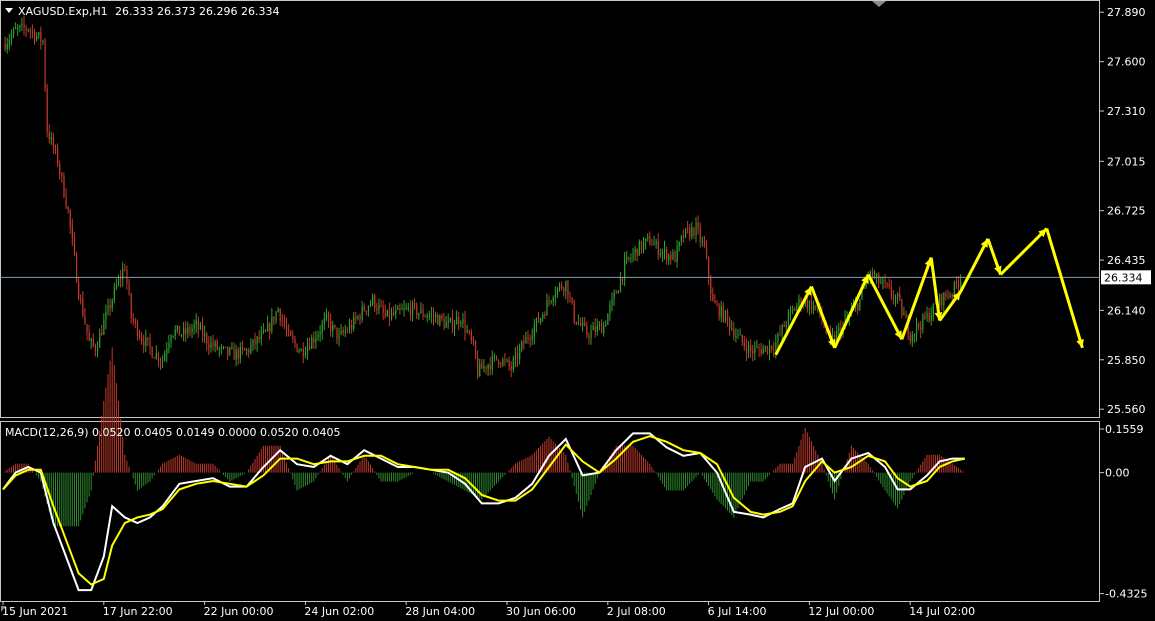 This screenshot has width=1155, height=621. Describe the element at coordinates (942, 611) in the screenshot. I see `time-tick-label: 14 Jul 02:00` at that location.